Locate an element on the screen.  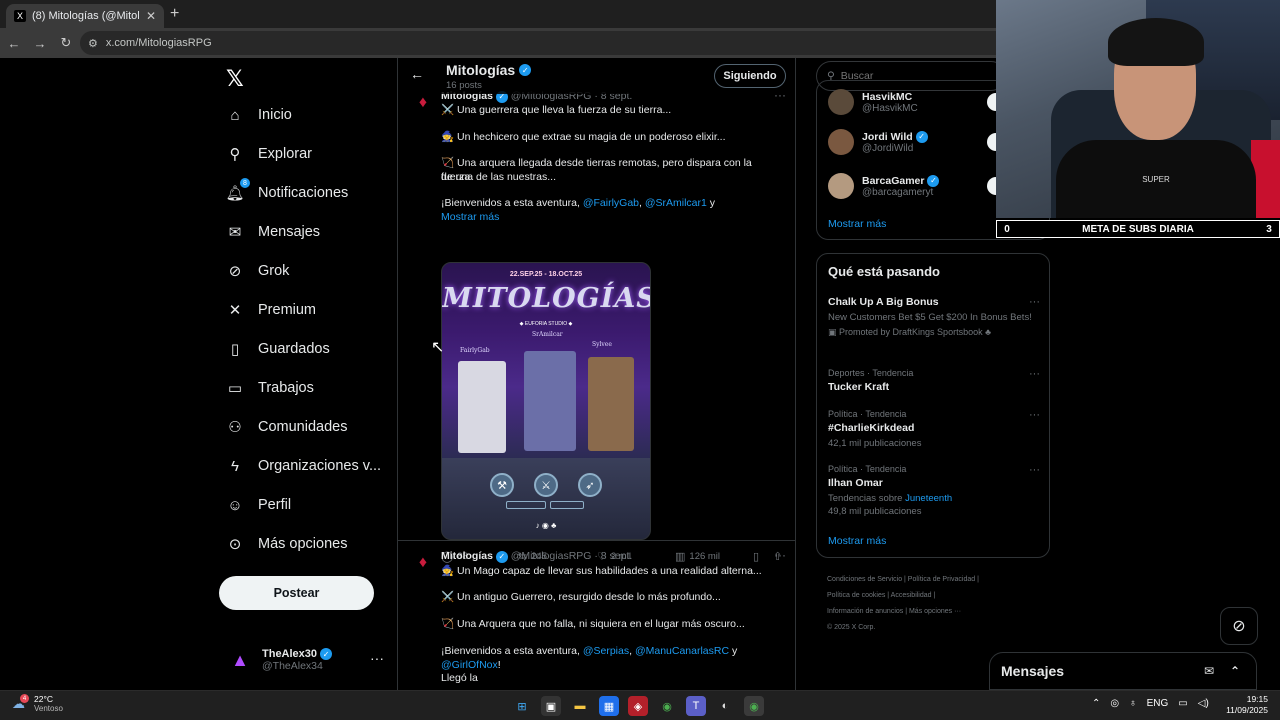
account-name: TheAlex30 is located at coordinates (290, 653).